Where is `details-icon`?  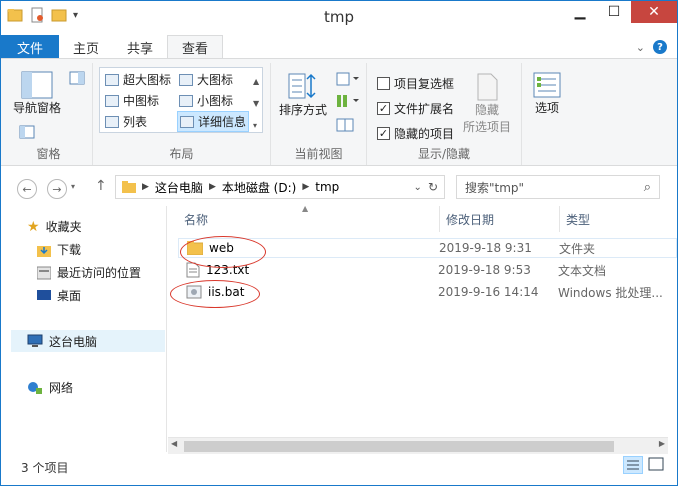
details-icon is located at coordinates (187, 121).